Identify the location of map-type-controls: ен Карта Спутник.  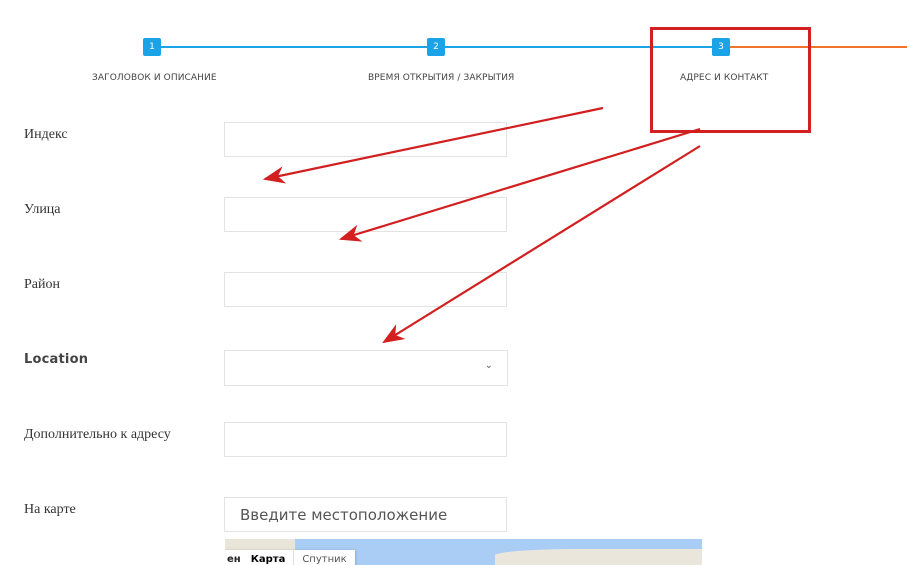
(290, 557).